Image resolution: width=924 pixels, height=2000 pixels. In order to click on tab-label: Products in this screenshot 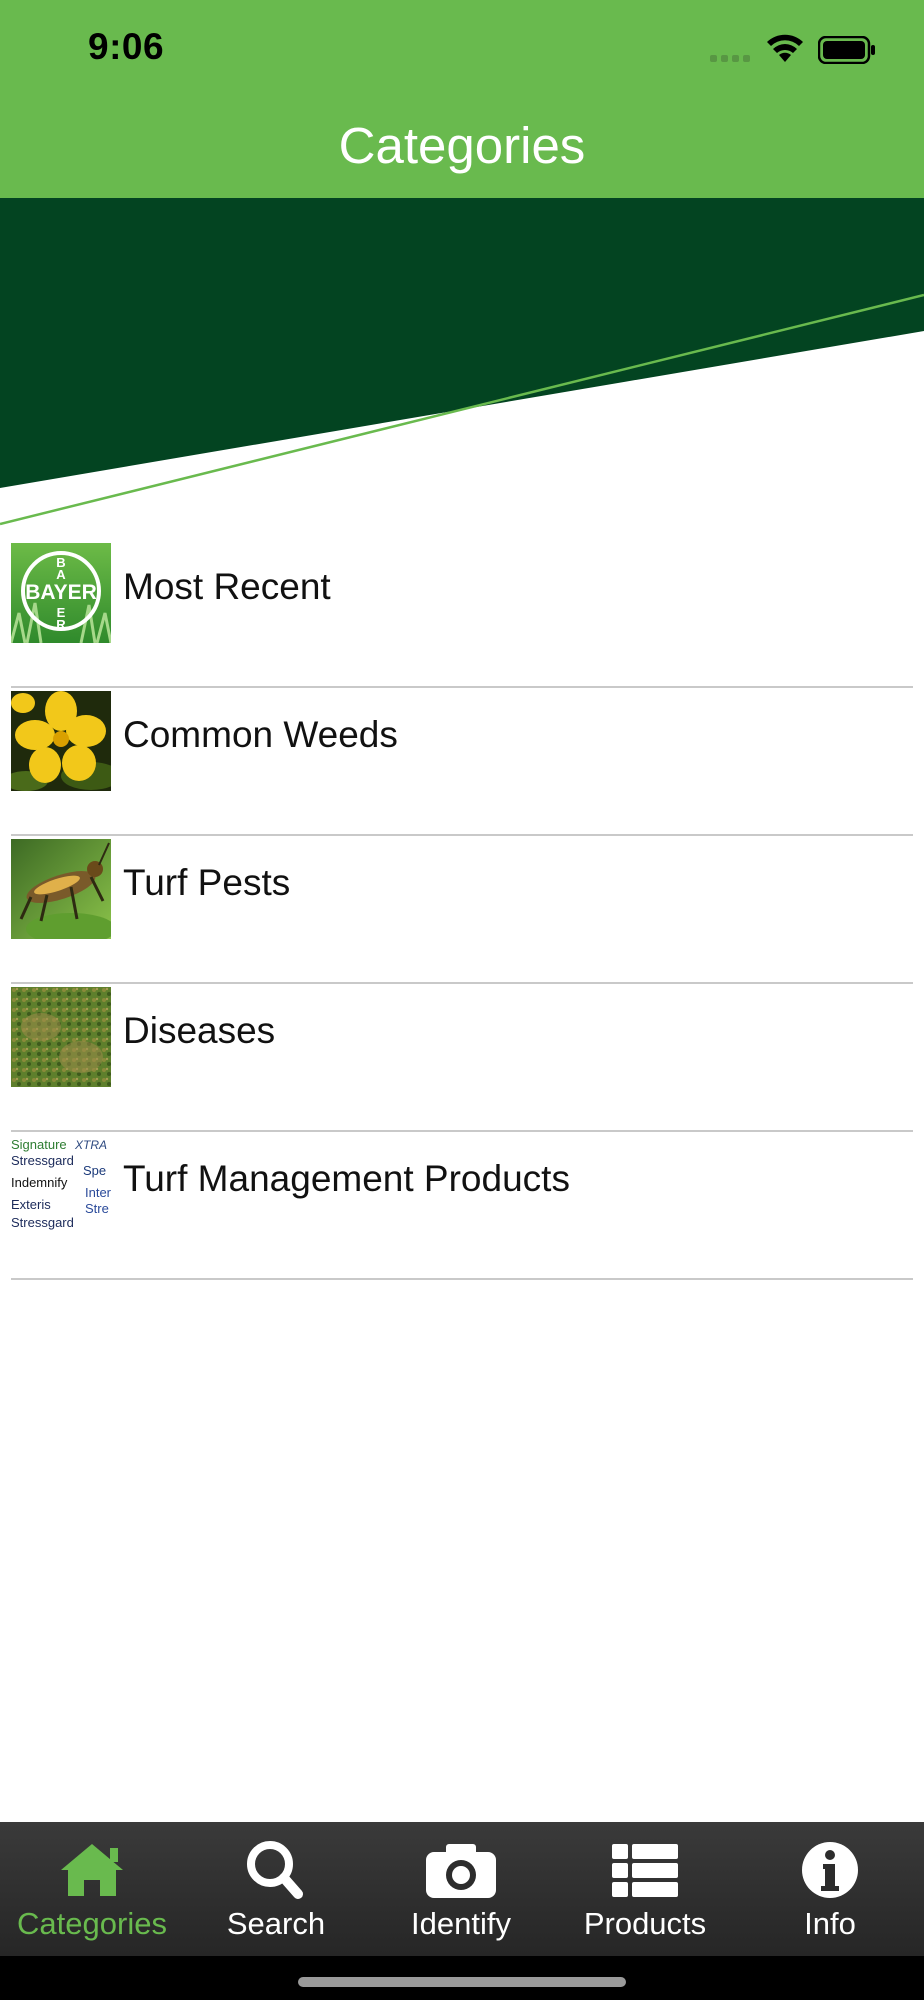, I will do `click(645, 1923)`.